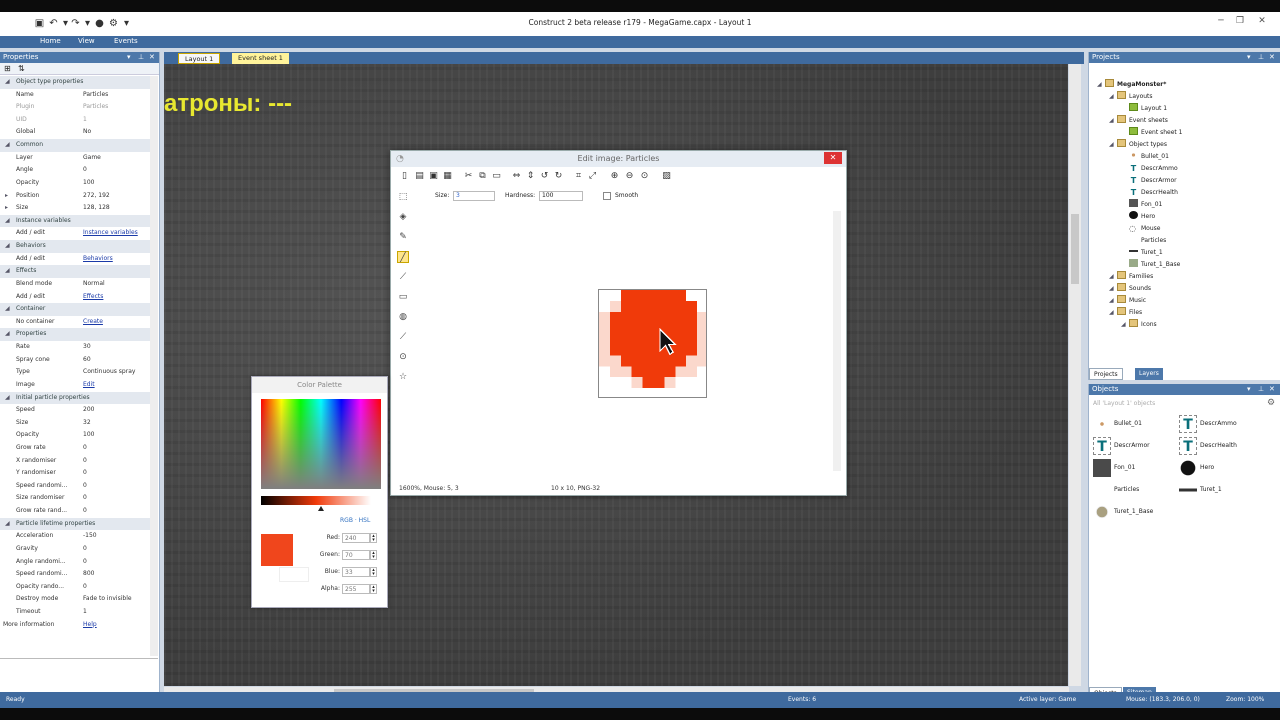 The width and height of the screenshot is (1280, 720). I want to click on property-row: Y randomiser 0, so click(75, 473).